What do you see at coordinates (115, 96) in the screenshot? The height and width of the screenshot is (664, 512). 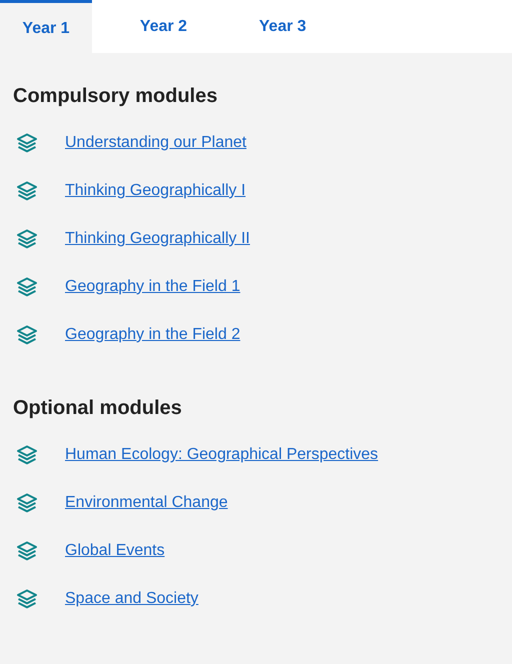 I see `section-heading: Compulsory modules` at bounding box center [115, 96].